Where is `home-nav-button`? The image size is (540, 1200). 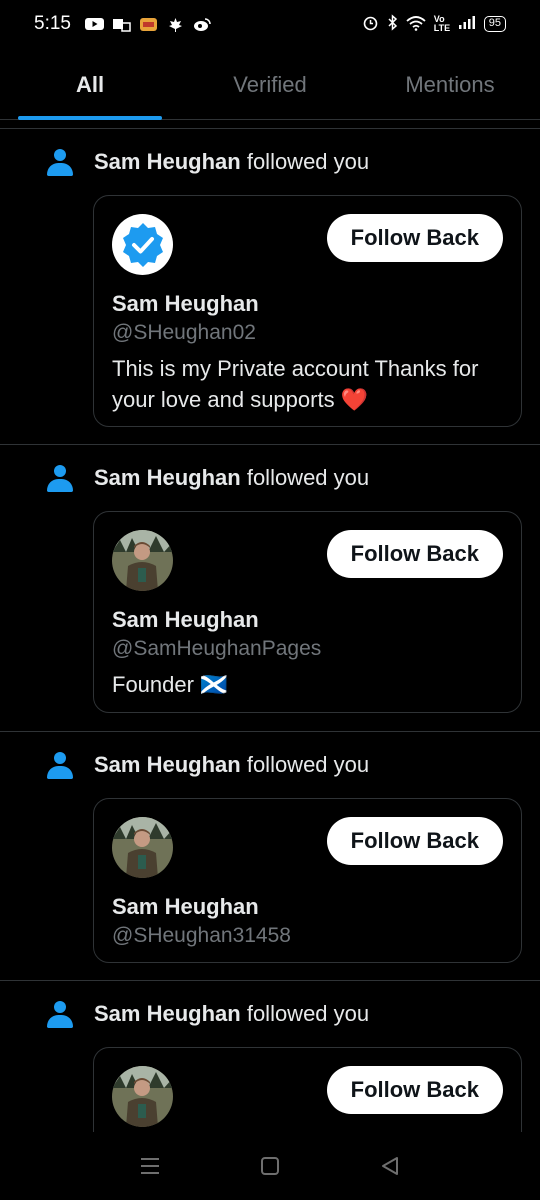 home-nav-button is located at coordinates (270, 1166).